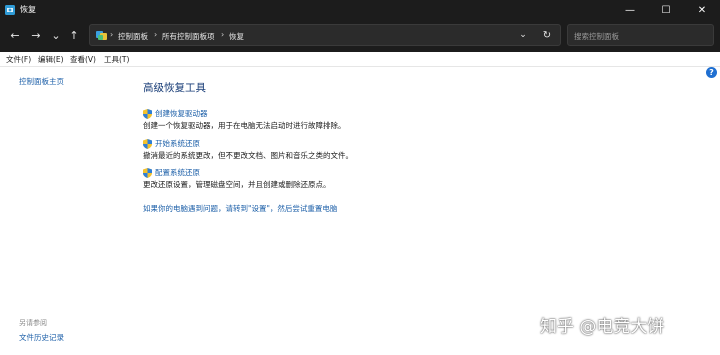 The height and width of the screenshot is (355, 720). I want to click on breadcrumb-recovery: 恢复, so click(236, 36).